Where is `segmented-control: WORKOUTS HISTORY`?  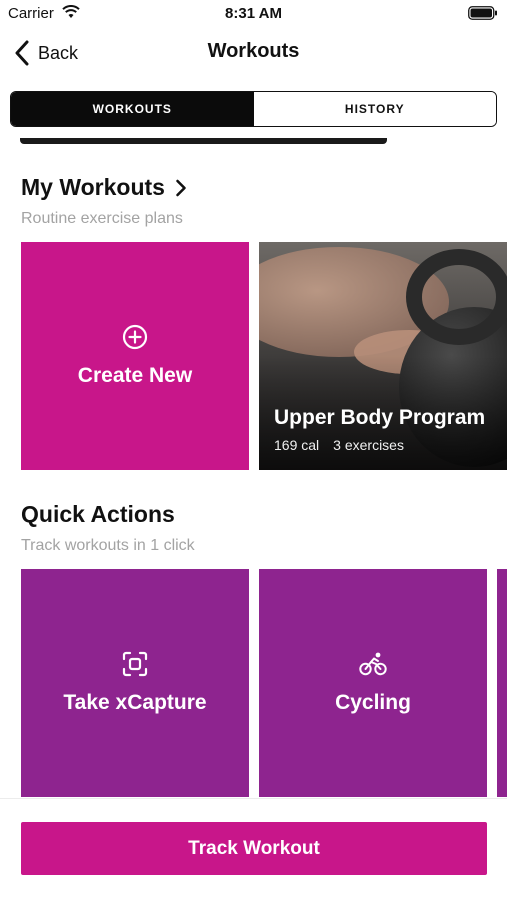
segmented-control: WORKOUTS HISTORY is located at coordinates (253, 109).